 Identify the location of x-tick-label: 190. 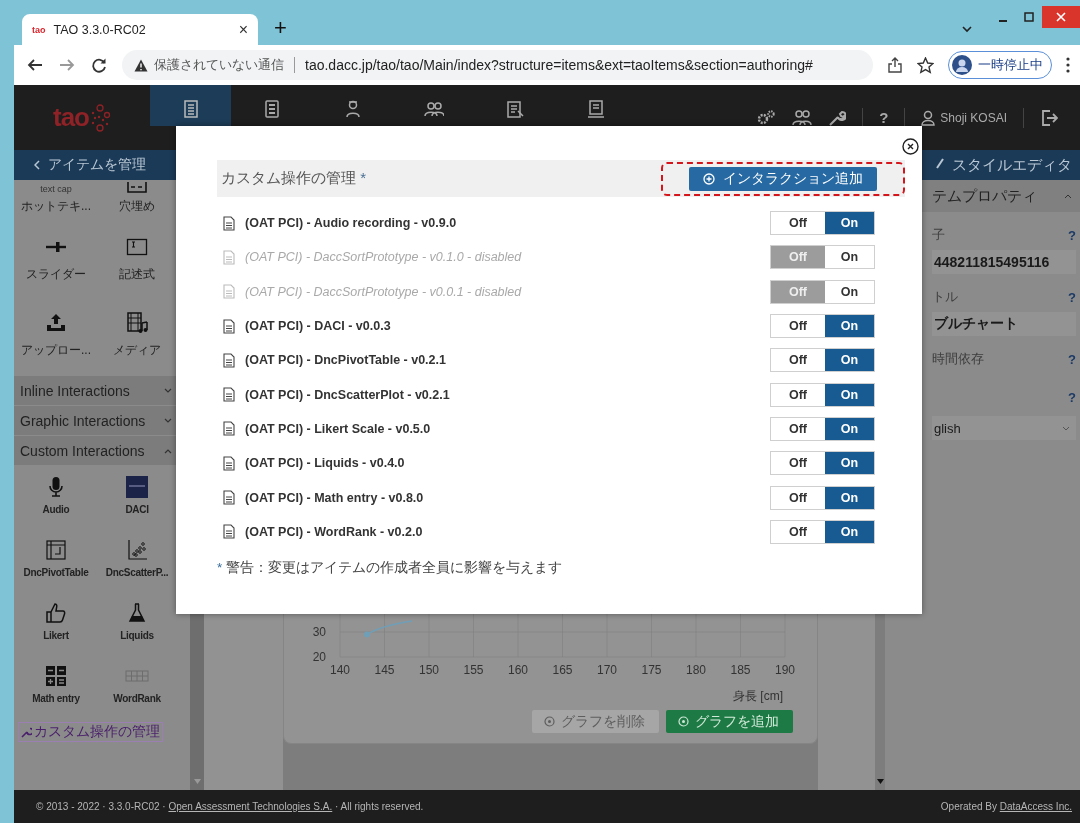
(785, 670).